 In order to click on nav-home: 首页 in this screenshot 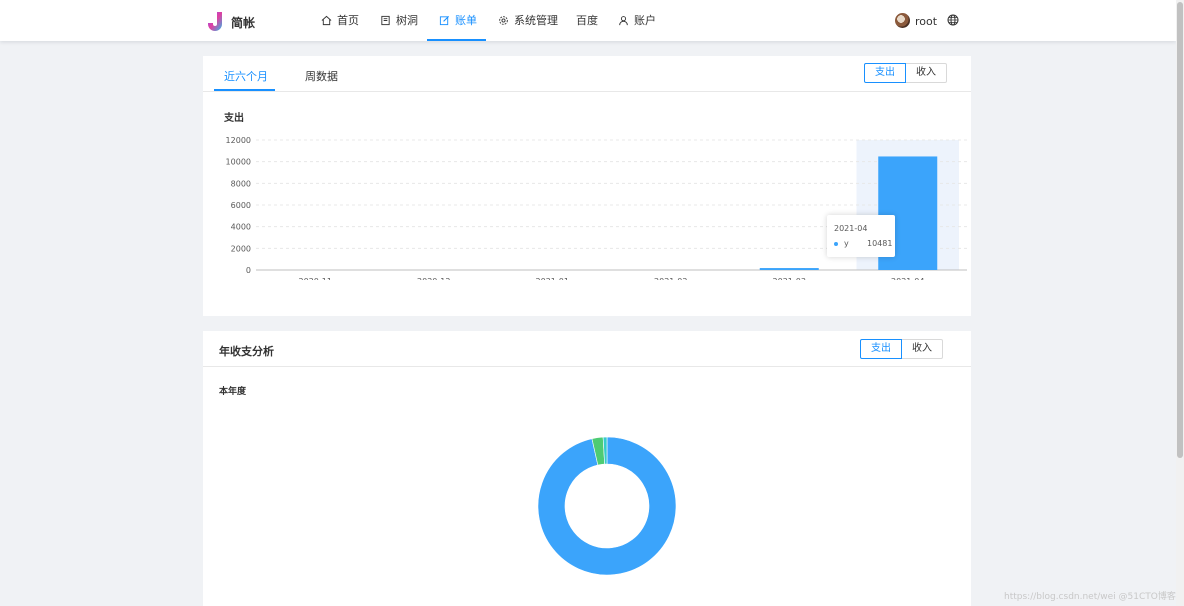, I will do `click(340, 20)`.